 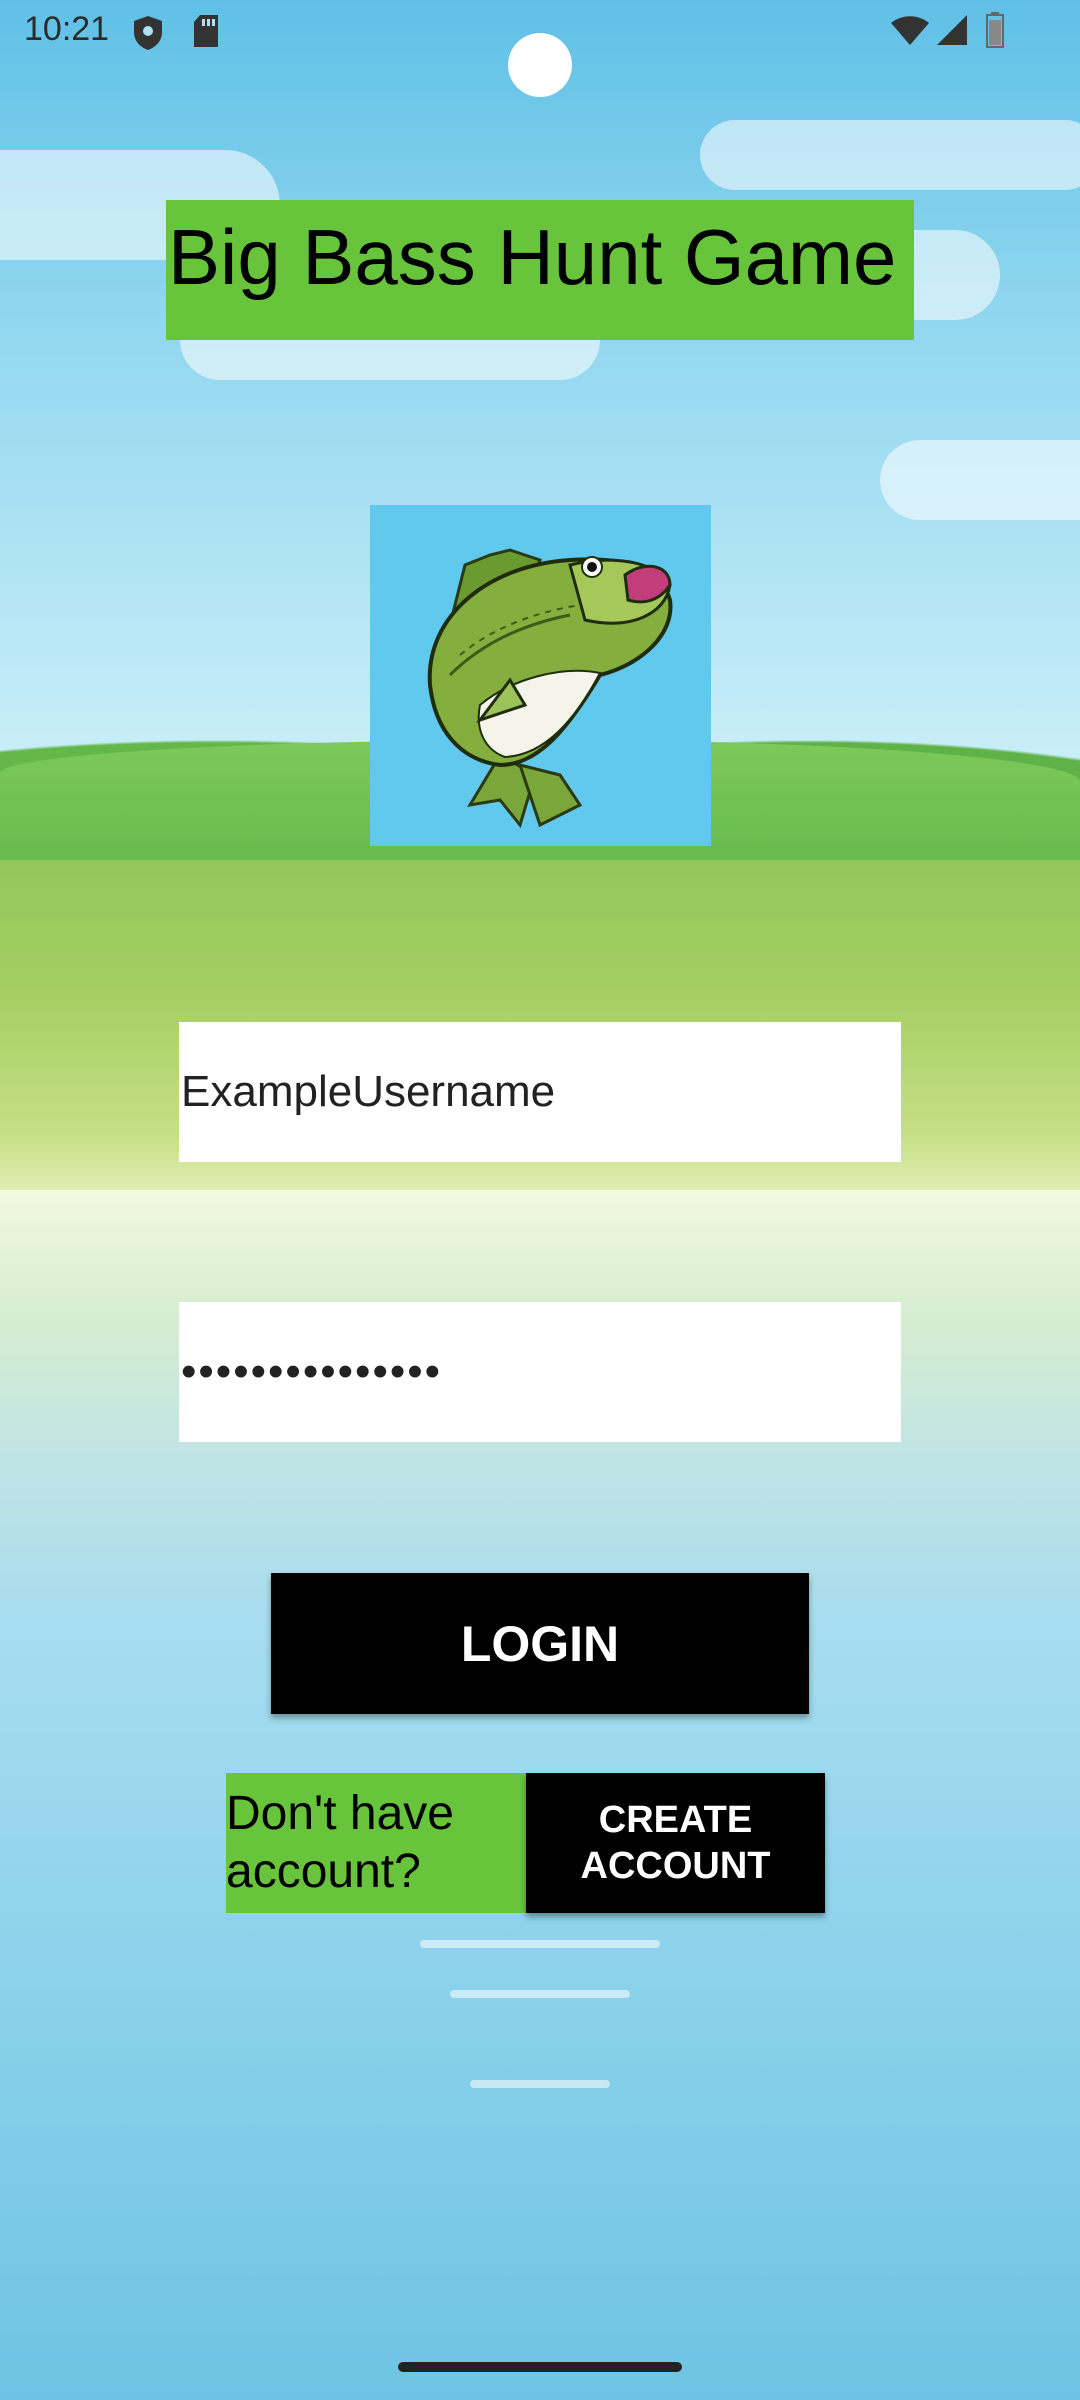 What do you see at coordinates (952, 32) in the screenshot?
I see `cell-signal-icon` at bounding box center [952, 32].